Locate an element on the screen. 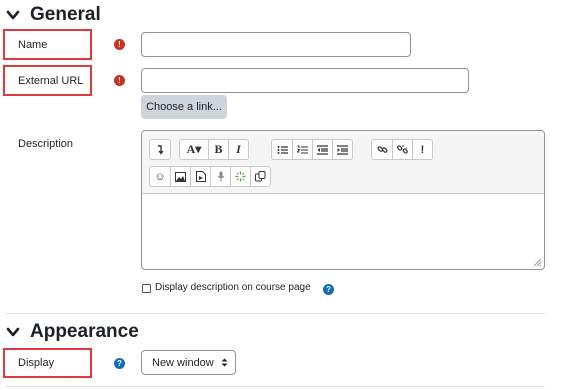 The height and width of the screenshot is (390, 565). bold-icon: B is located at coordinates (218, 149).